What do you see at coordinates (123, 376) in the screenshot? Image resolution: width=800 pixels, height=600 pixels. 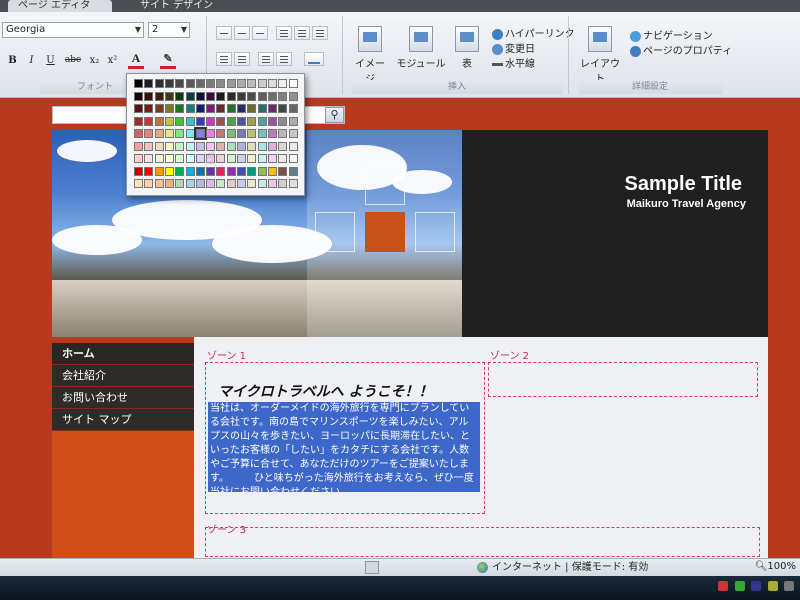 I see `nav-item-about: 会社紹介` at bounding box center [123, 376].